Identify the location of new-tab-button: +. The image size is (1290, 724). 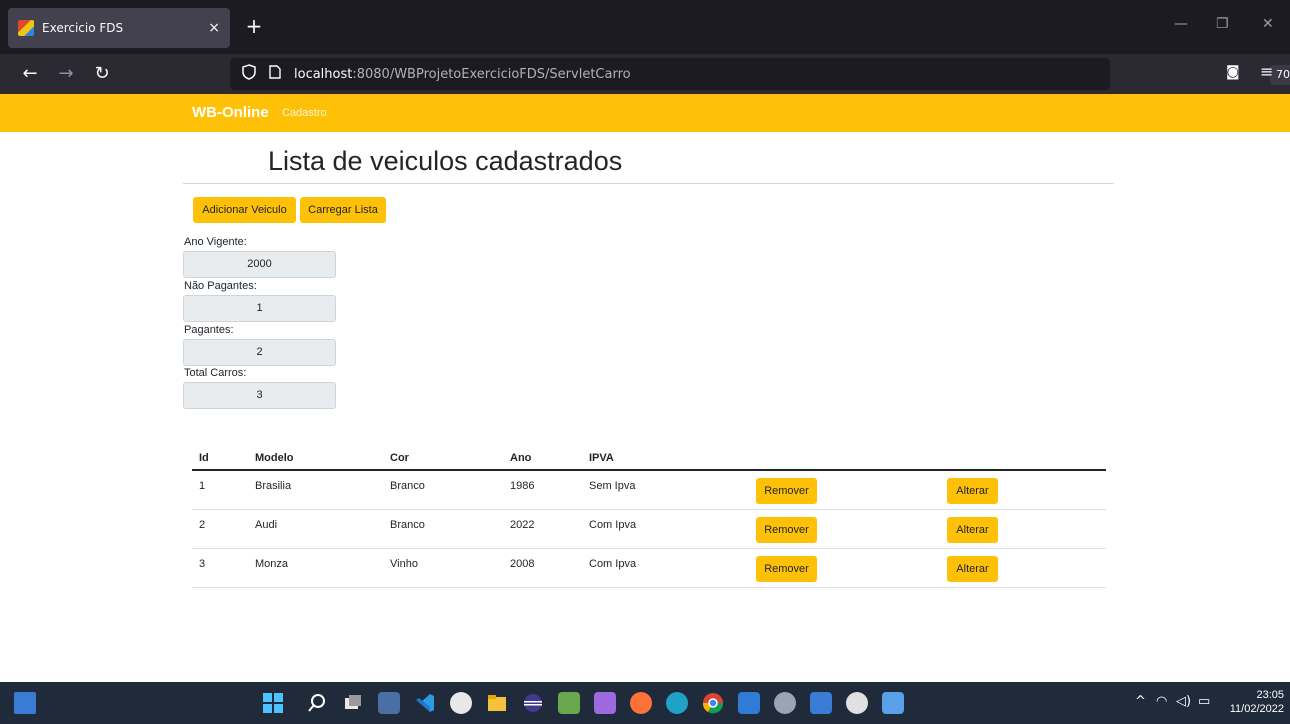
(254, 26).